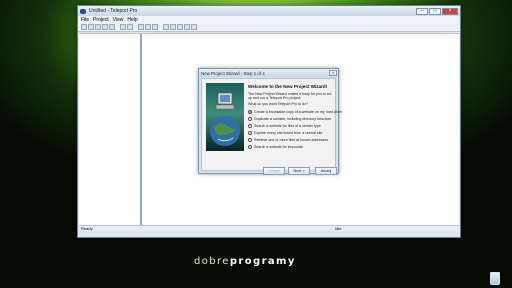  What do you see at coordinates (85, 20) in the screenshot?
I see `menu-file: File` at bounding box center [85, 20].